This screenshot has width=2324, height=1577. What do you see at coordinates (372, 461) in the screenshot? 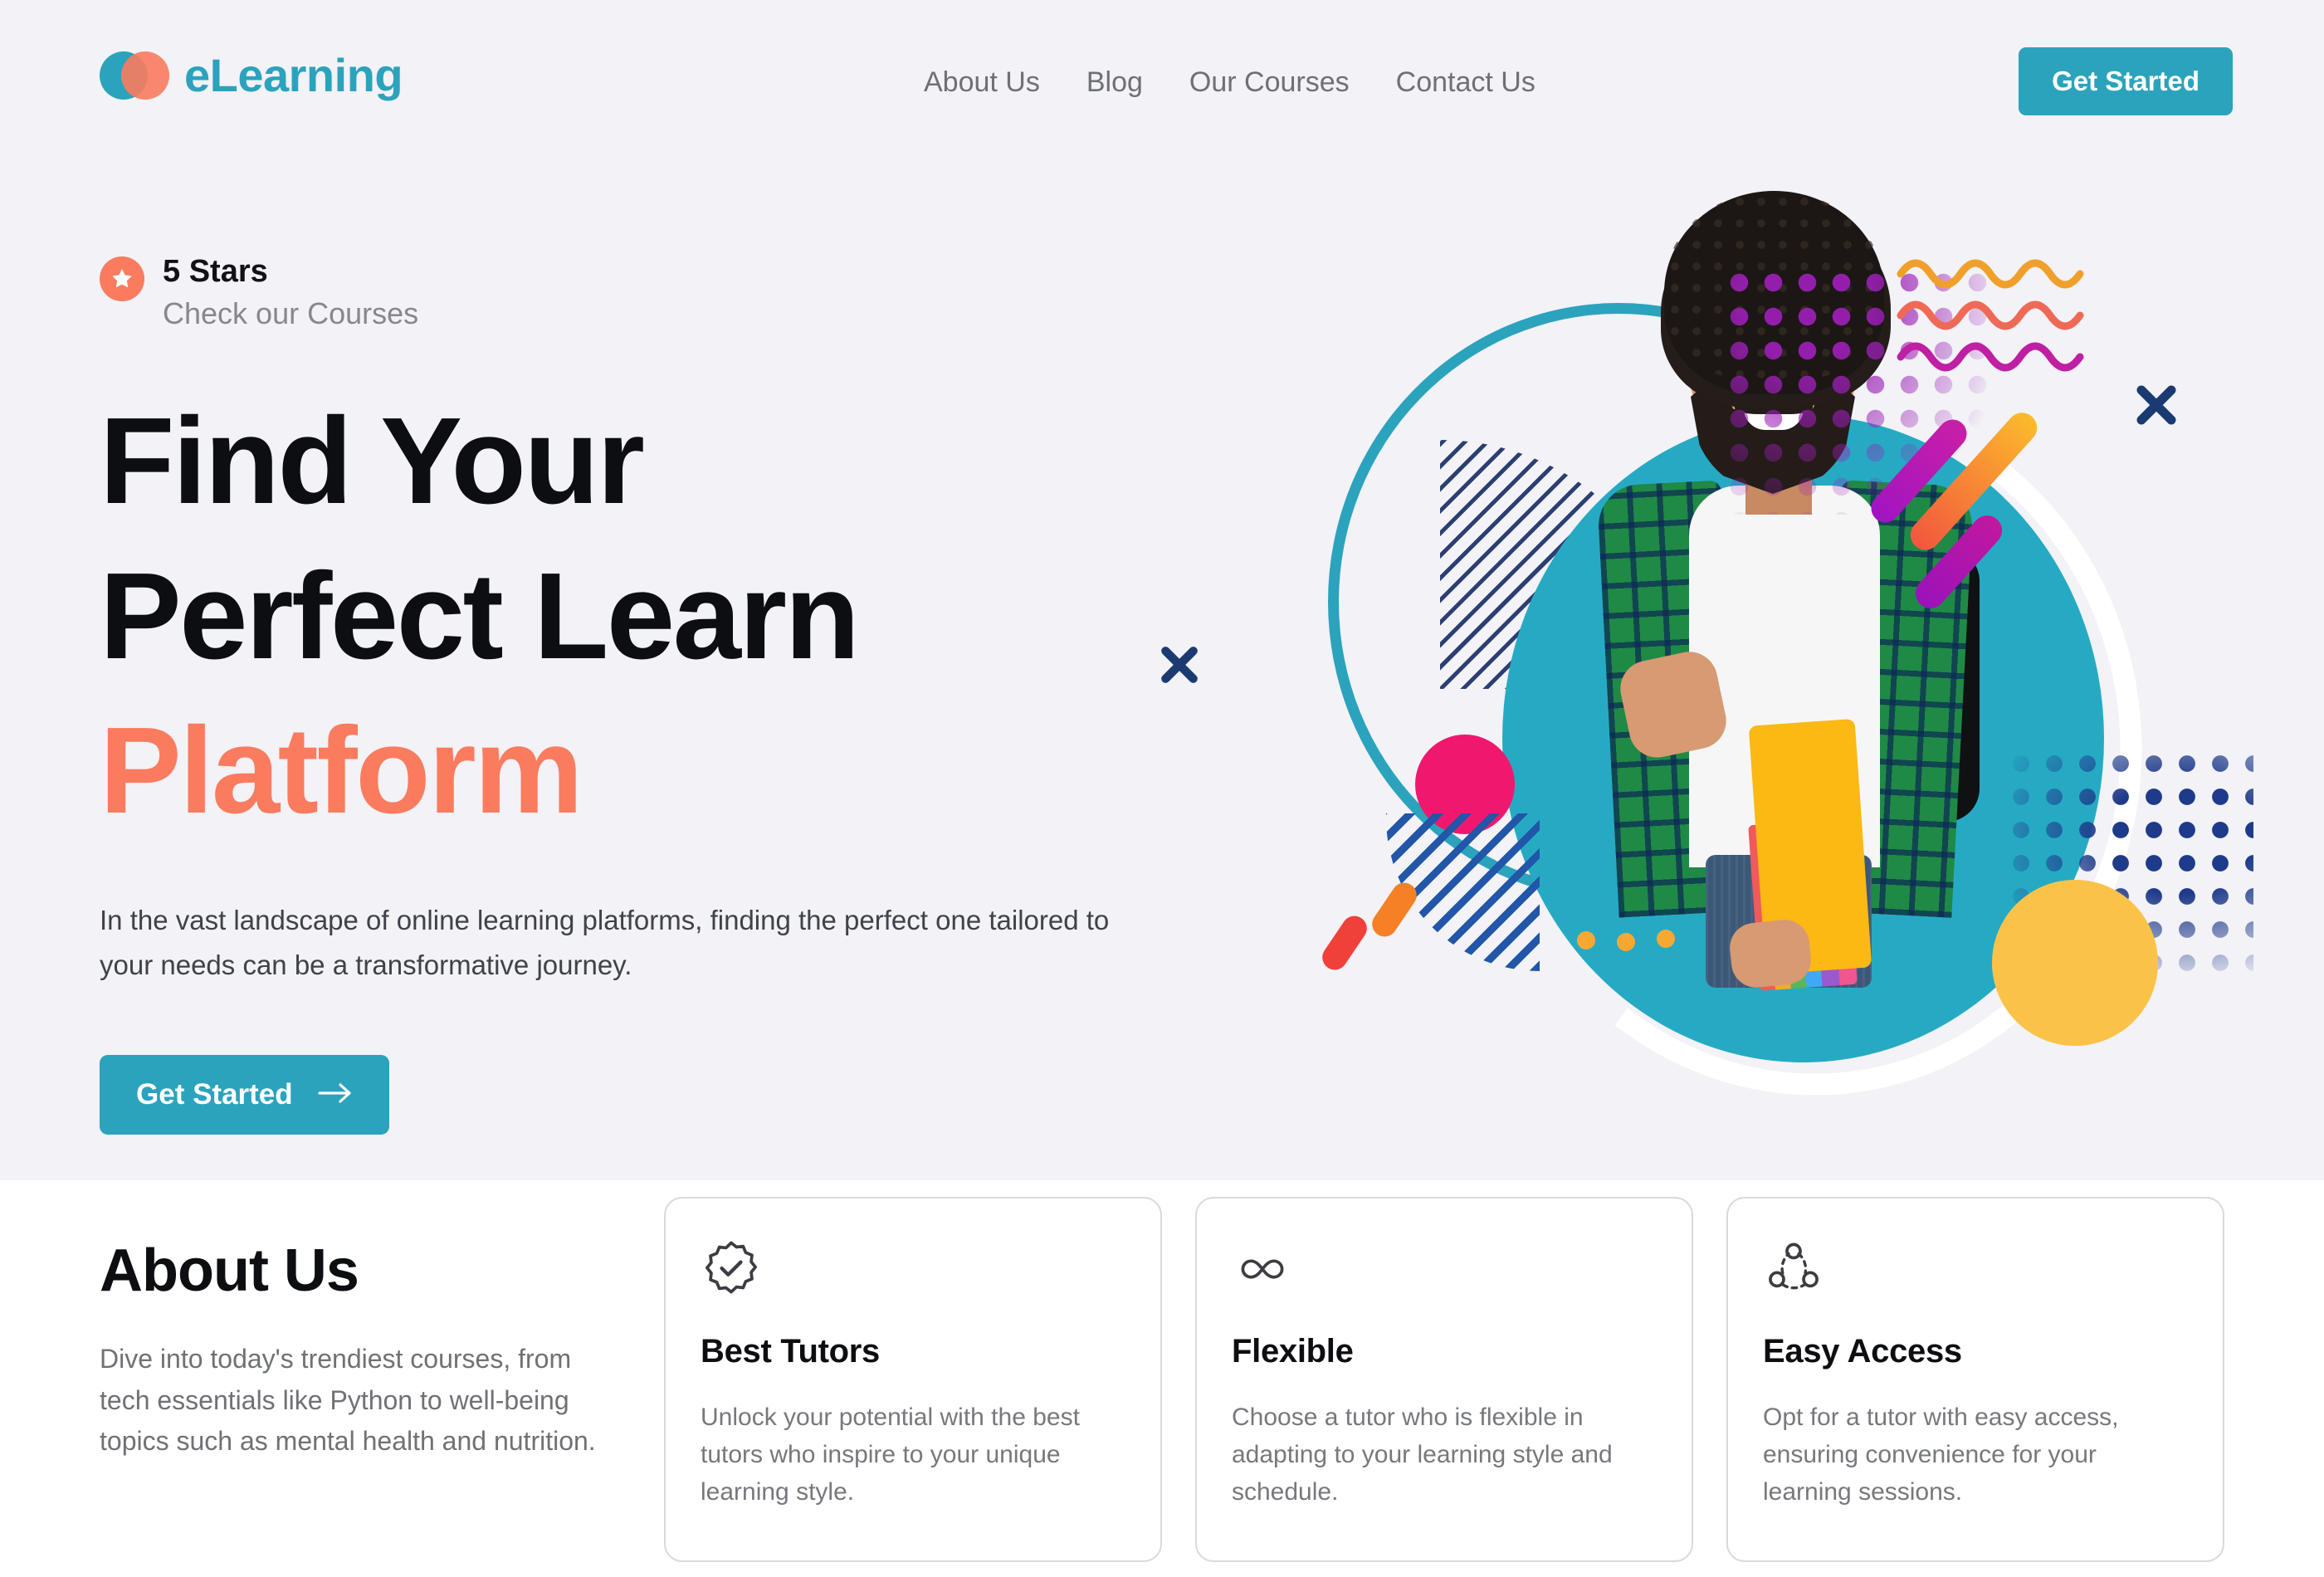
I see `headline-line-1: Find Your` at bounding box center [372, 461].